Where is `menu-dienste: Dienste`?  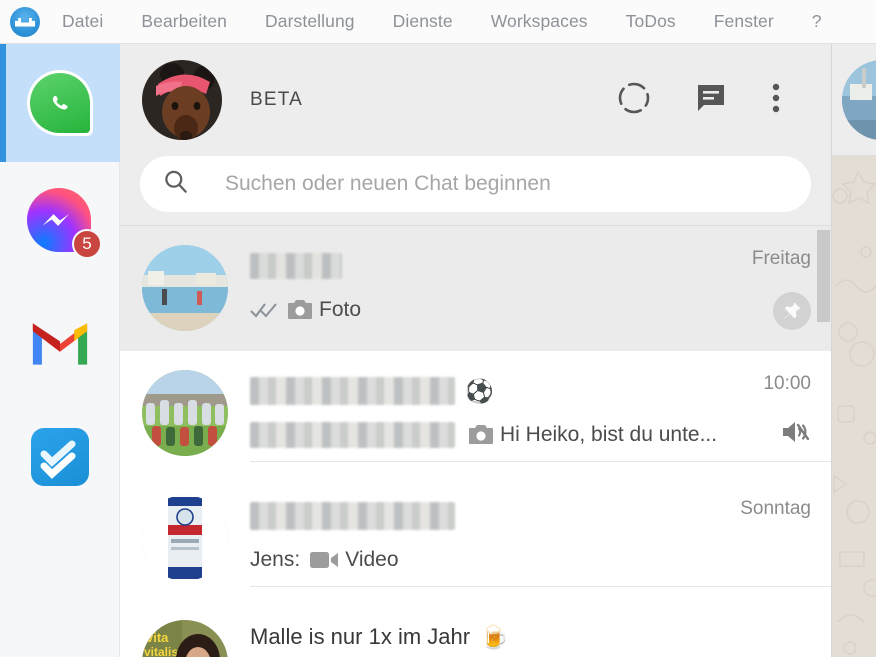 menu-dienste: Dienste is located at coordinates (423, 21).